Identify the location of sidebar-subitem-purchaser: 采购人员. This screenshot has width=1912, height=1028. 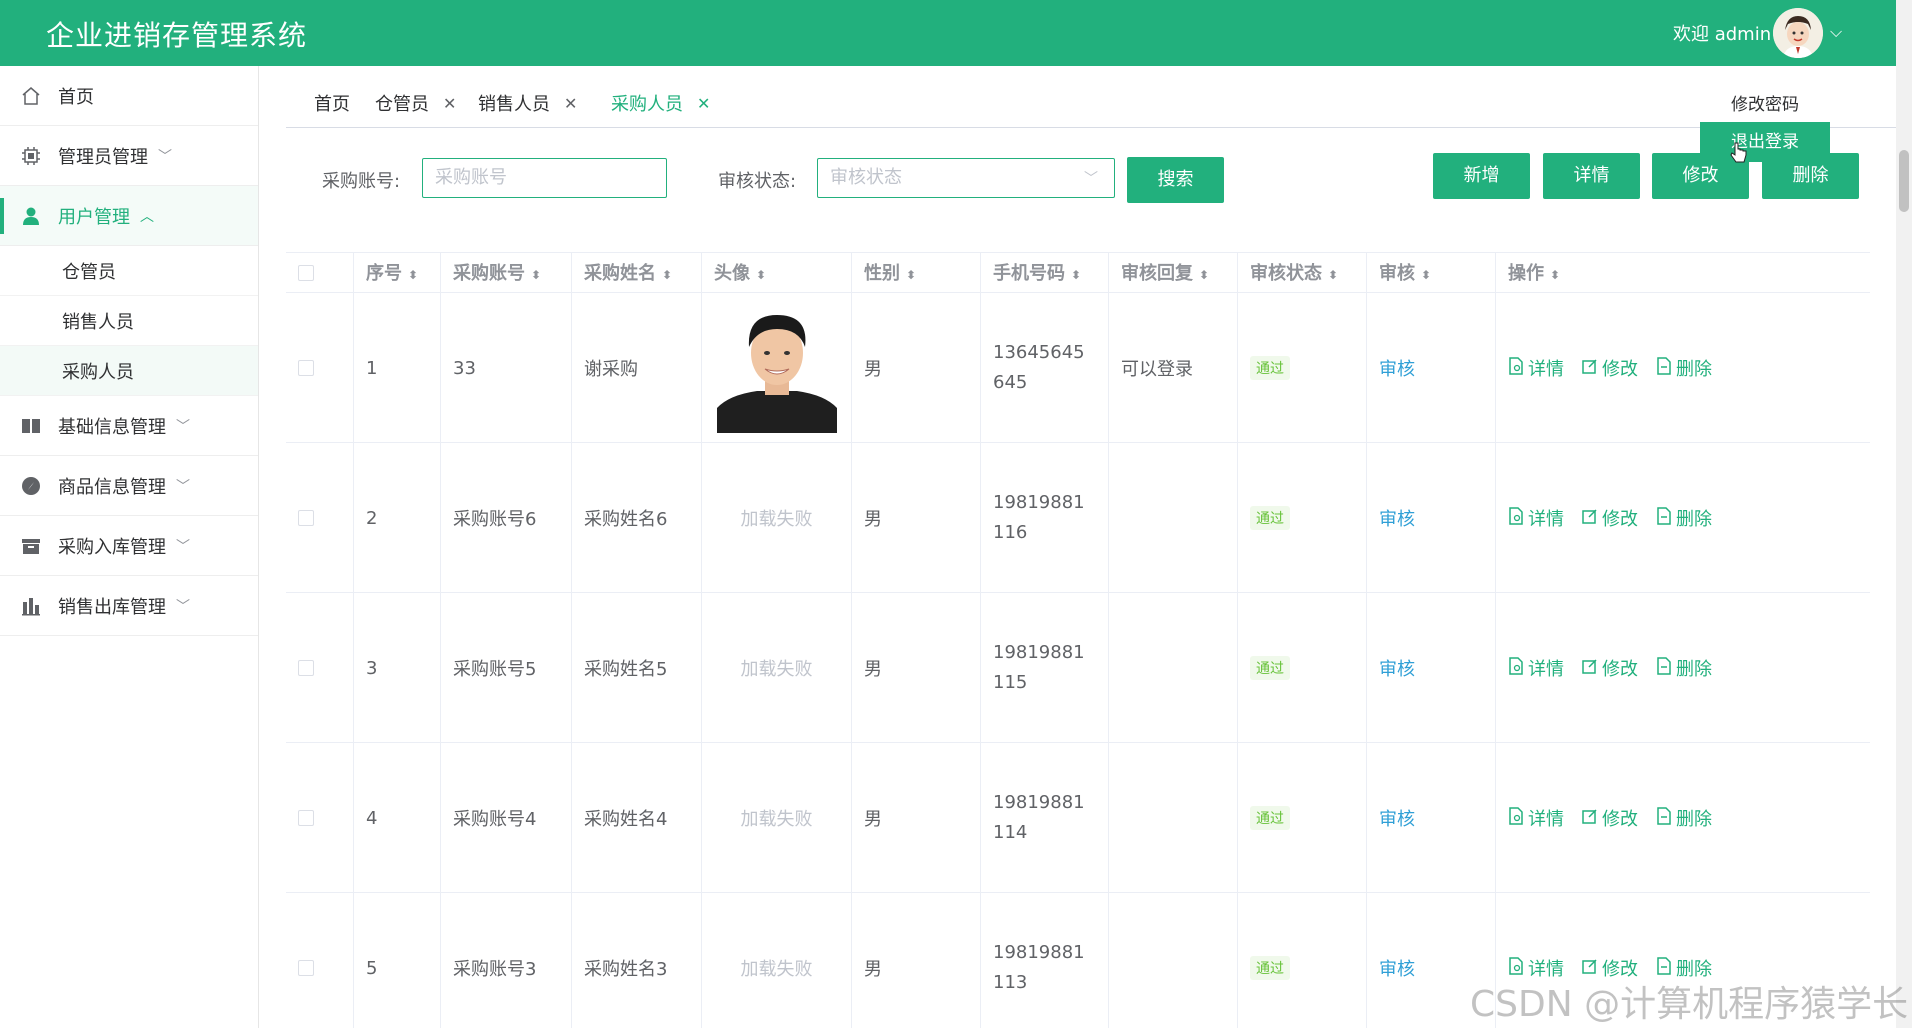
(129, 371).